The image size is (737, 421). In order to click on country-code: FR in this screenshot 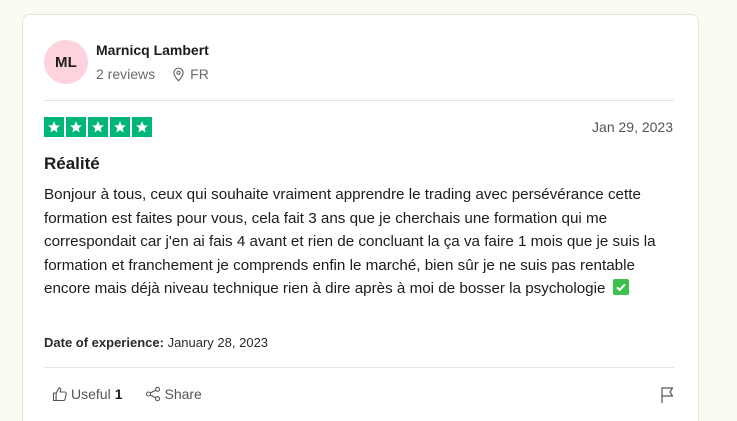, I will do `click(199, 74)`.